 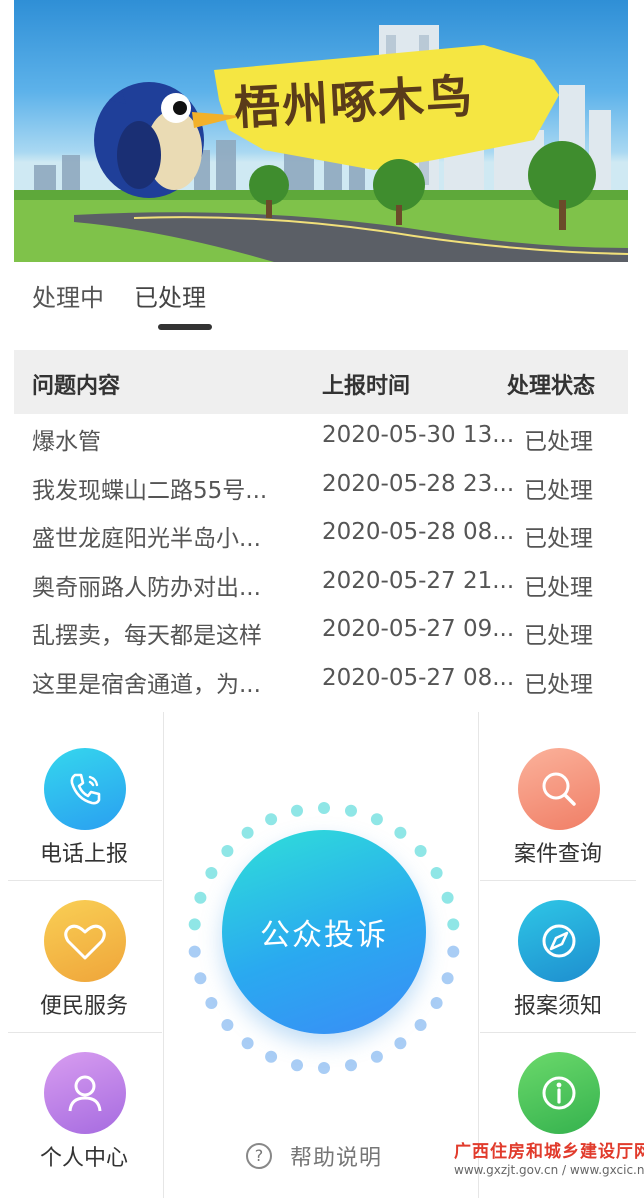 What do you see at coordinates (321, 632) in the screenshot?
I see `table-row: 乱摆卖，每天都是这样 2020-05-27 09... 已处理` at bounding box center [321, 632].